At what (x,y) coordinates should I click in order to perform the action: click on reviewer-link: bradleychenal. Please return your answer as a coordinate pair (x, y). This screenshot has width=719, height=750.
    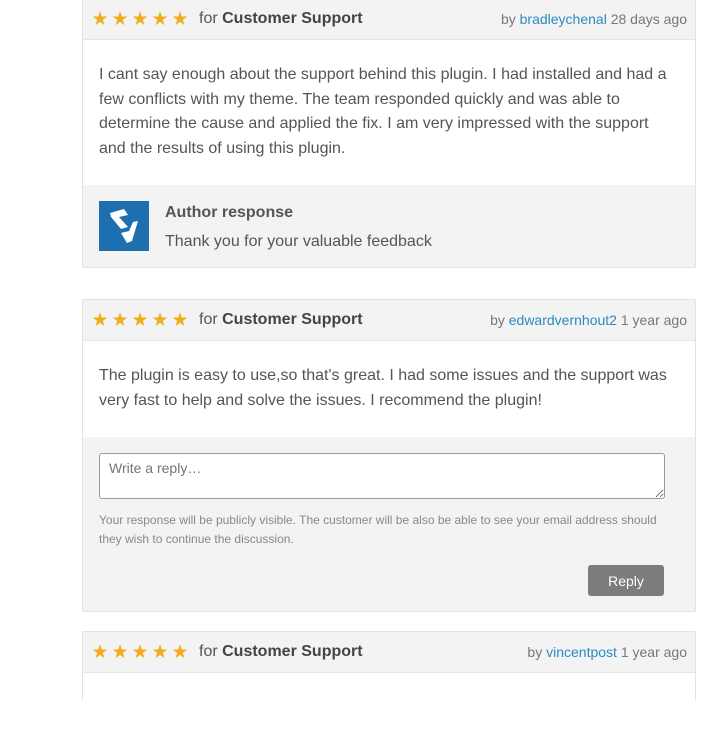
    Looking at the image, I should click on (563, 19).